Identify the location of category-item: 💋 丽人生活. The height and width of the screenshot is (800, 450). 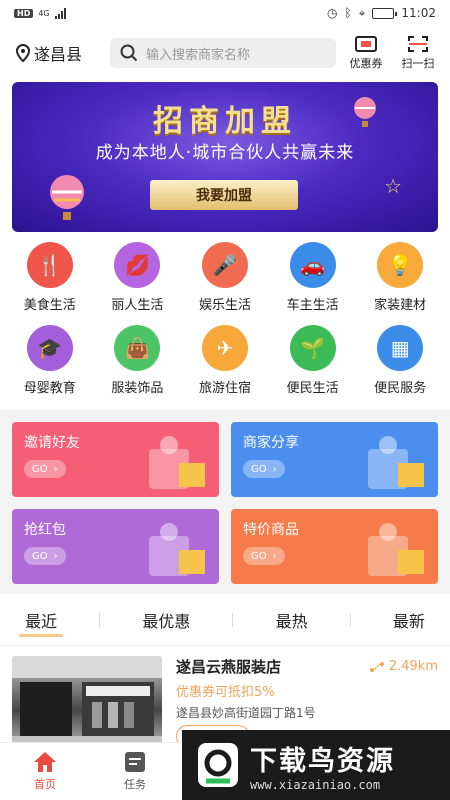
(138, 277).